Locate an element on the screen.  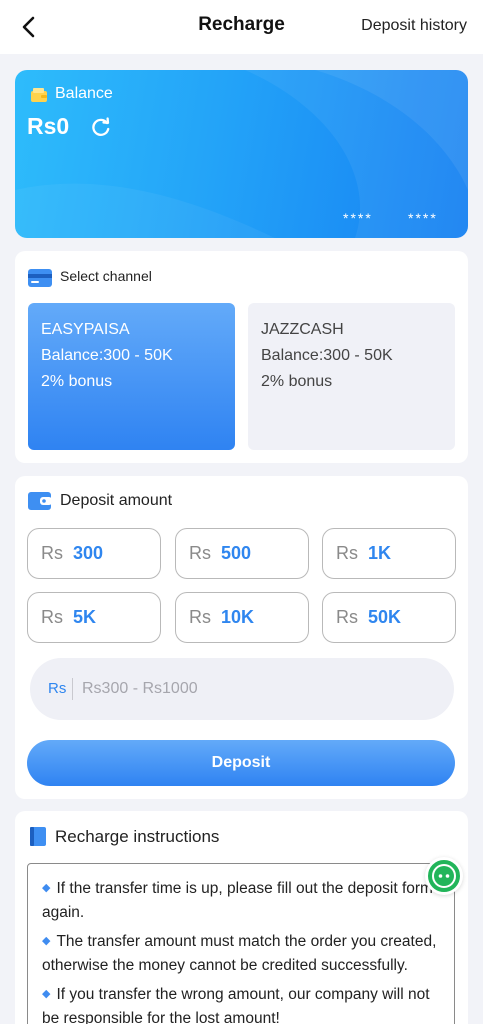
amount-option-50k: Rs 50K is located at coordinates (389, 617).